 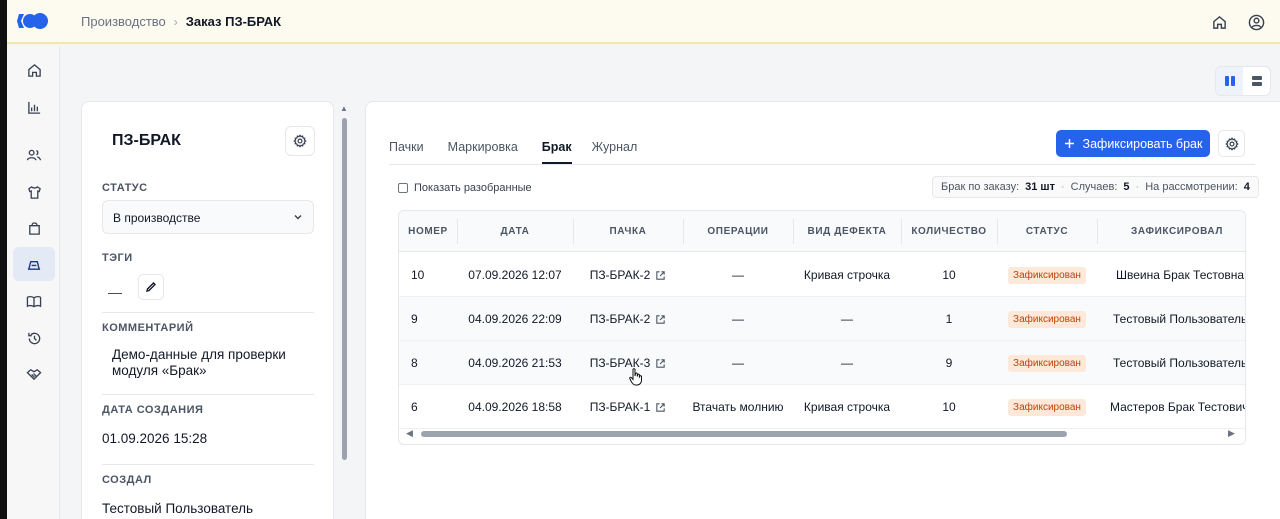 I want to click on sidebar, so click(x=33, y=282).